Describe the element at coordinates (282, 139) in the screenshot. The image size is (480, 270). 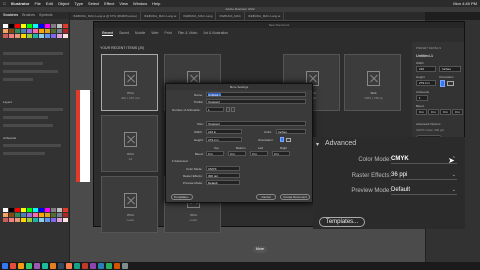
I see `portrait-icon` at that location.